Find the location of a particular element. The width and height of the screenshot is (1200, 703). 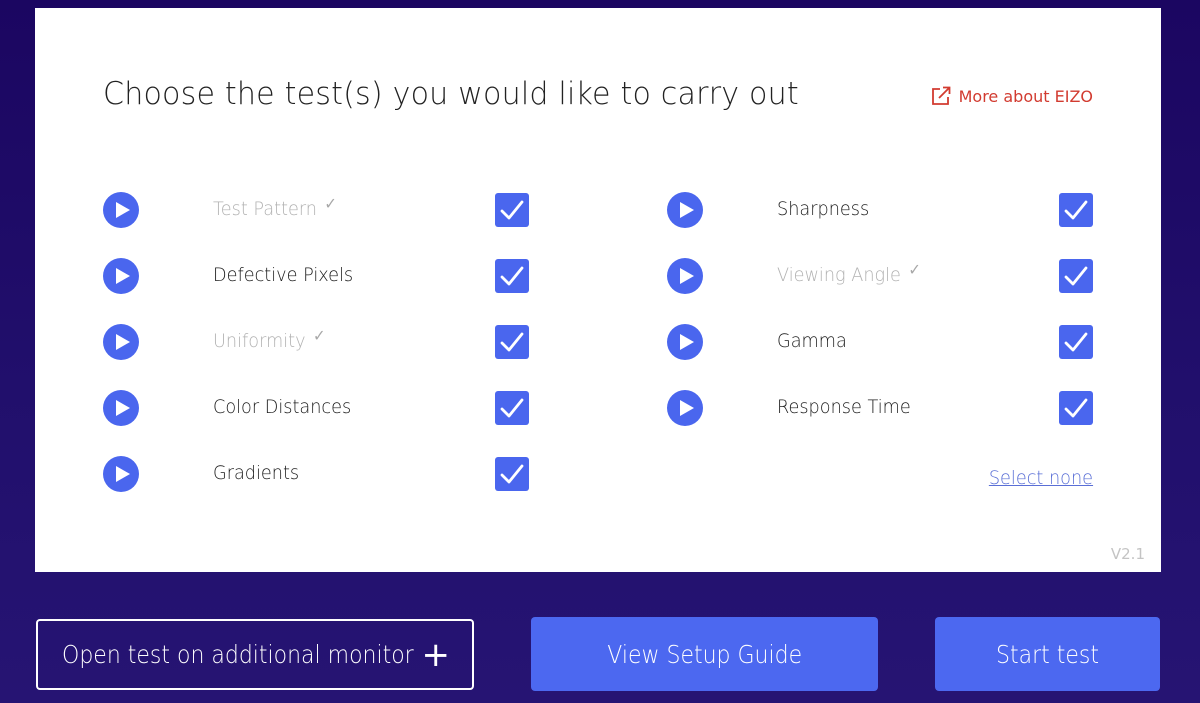

gradients-checkbox is located at coordinates (512, 474).